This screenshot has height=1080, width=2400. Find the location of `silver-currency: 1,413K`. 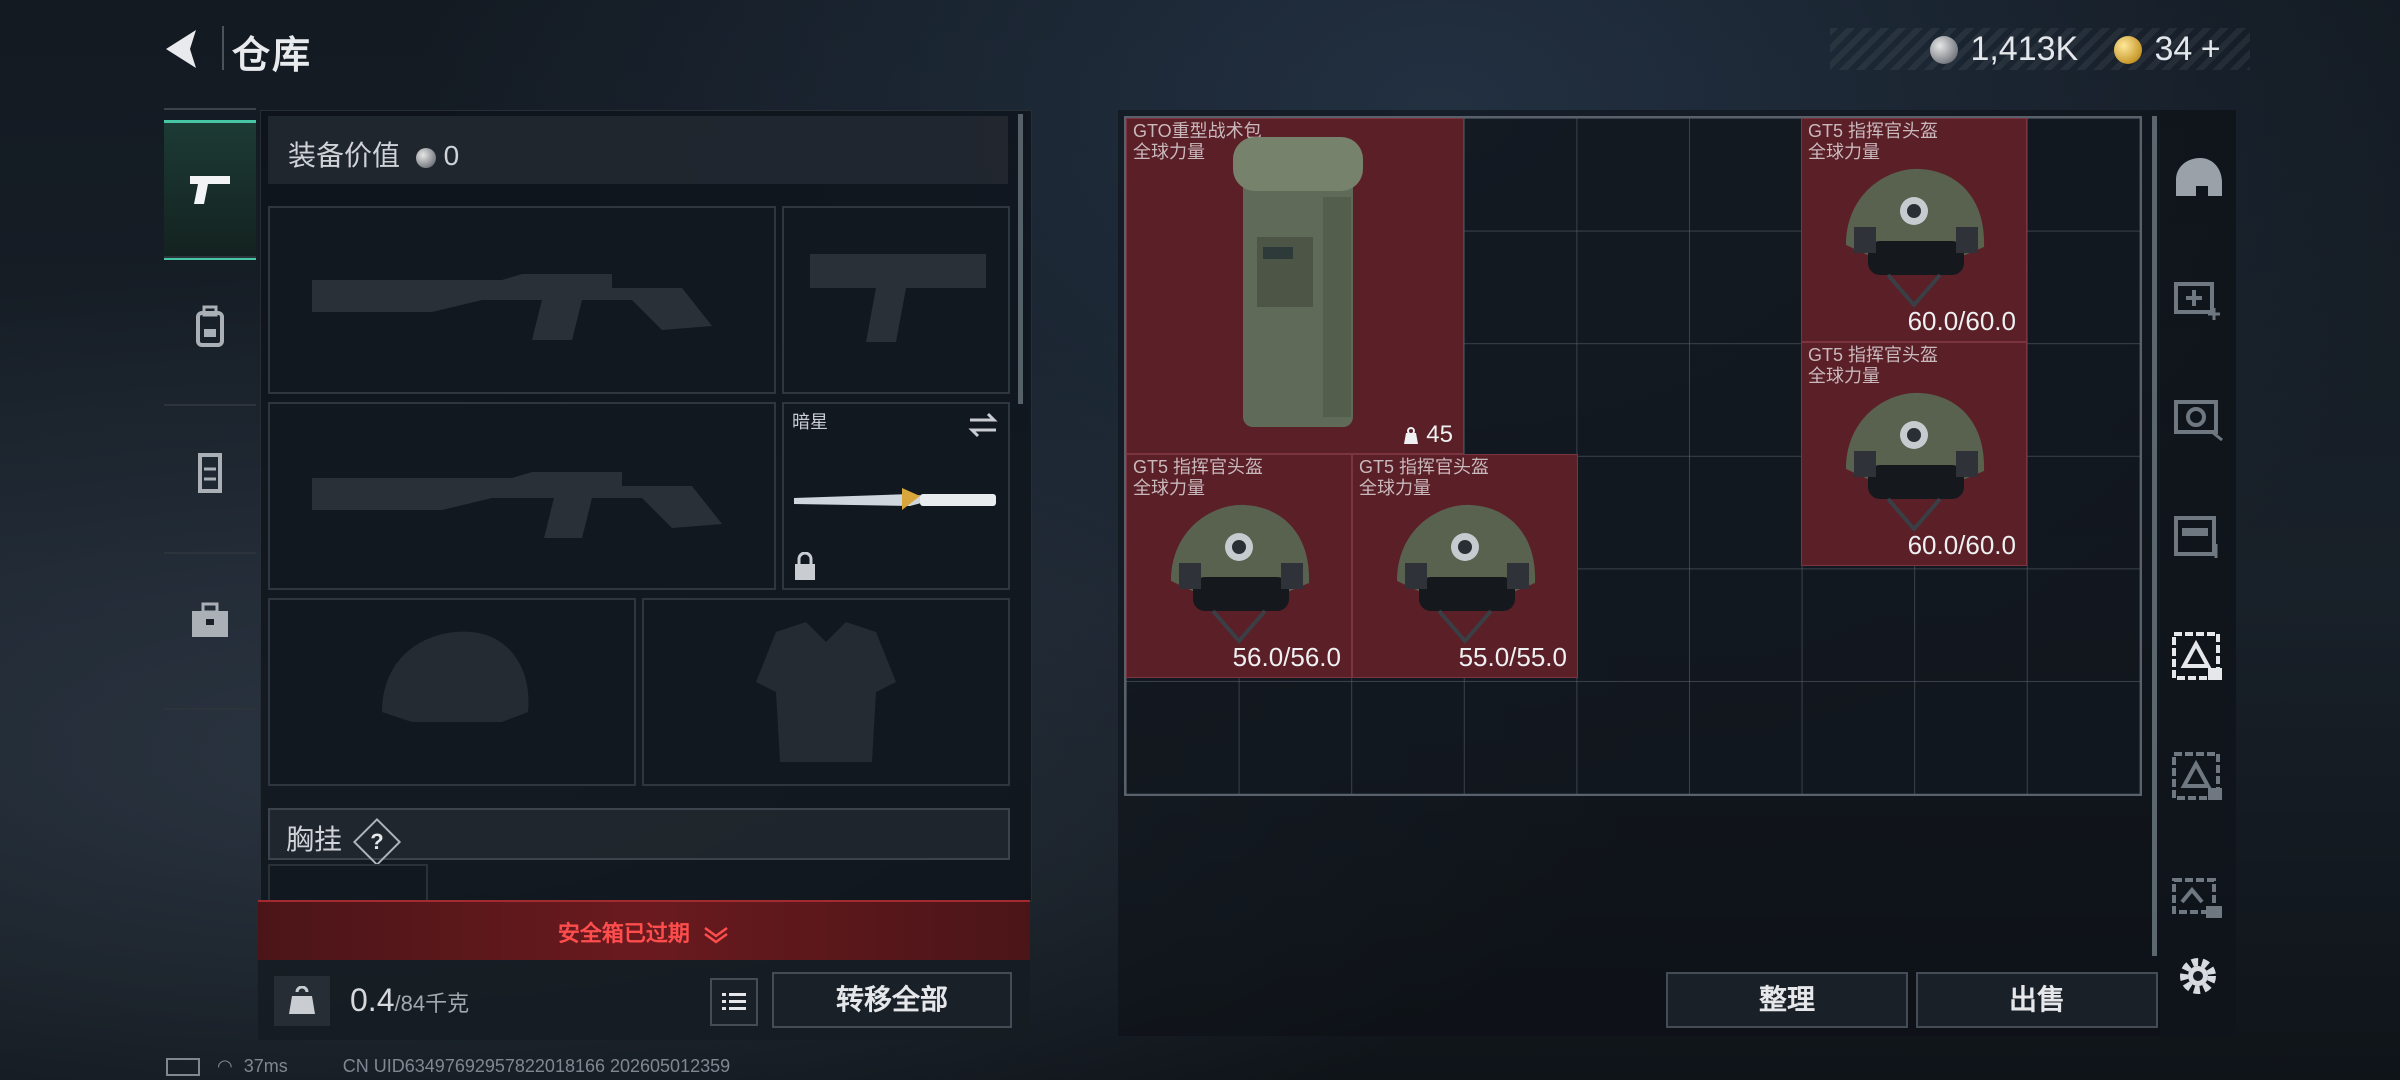

silver-currency: 1,413K is located at coordinates (2004, 49).